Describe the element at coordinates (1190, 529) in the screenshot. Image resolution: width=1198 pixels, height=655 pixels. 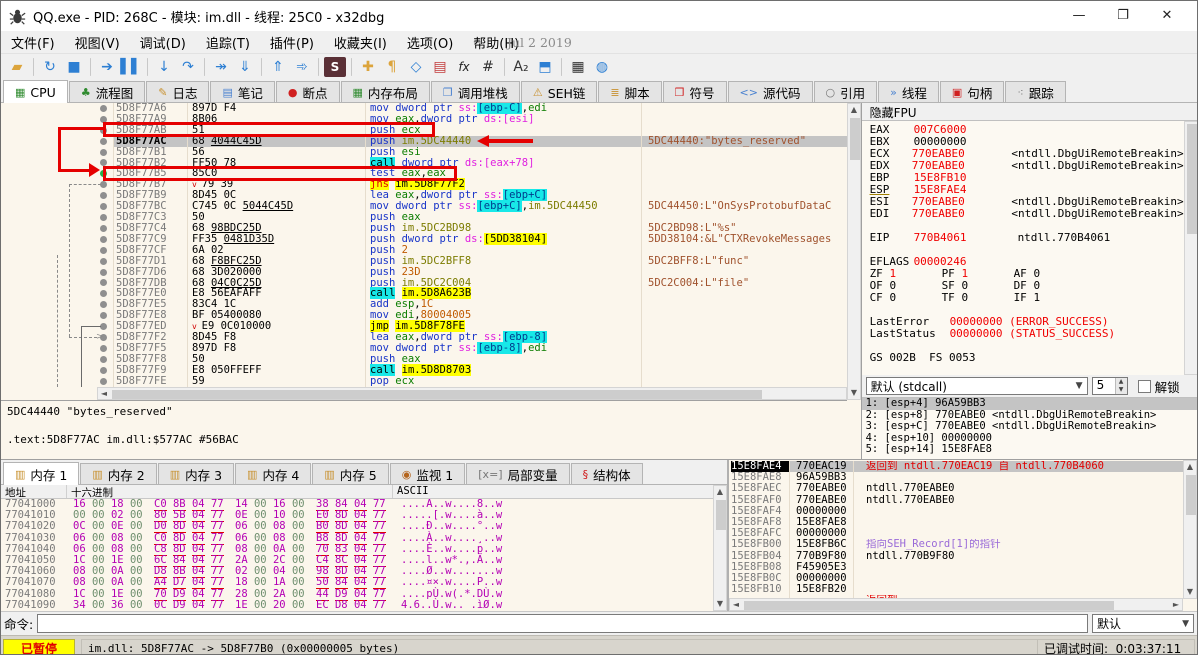
I see `stack-vscrollbar: ▲ ▼` at that location.